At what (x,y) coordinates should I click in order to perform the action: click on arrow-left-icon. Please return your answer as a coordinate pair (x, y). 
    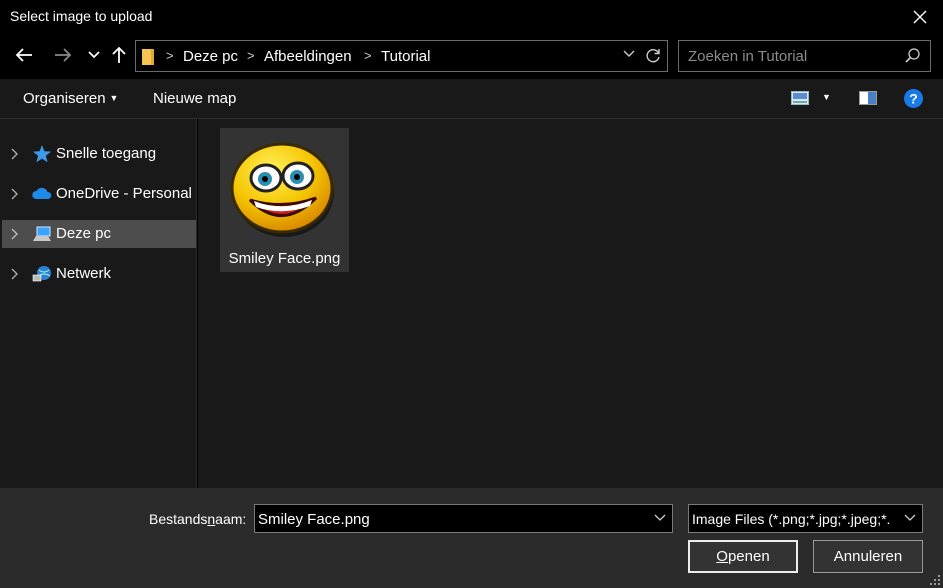
    Looking at the image, I should click on (23, 55).